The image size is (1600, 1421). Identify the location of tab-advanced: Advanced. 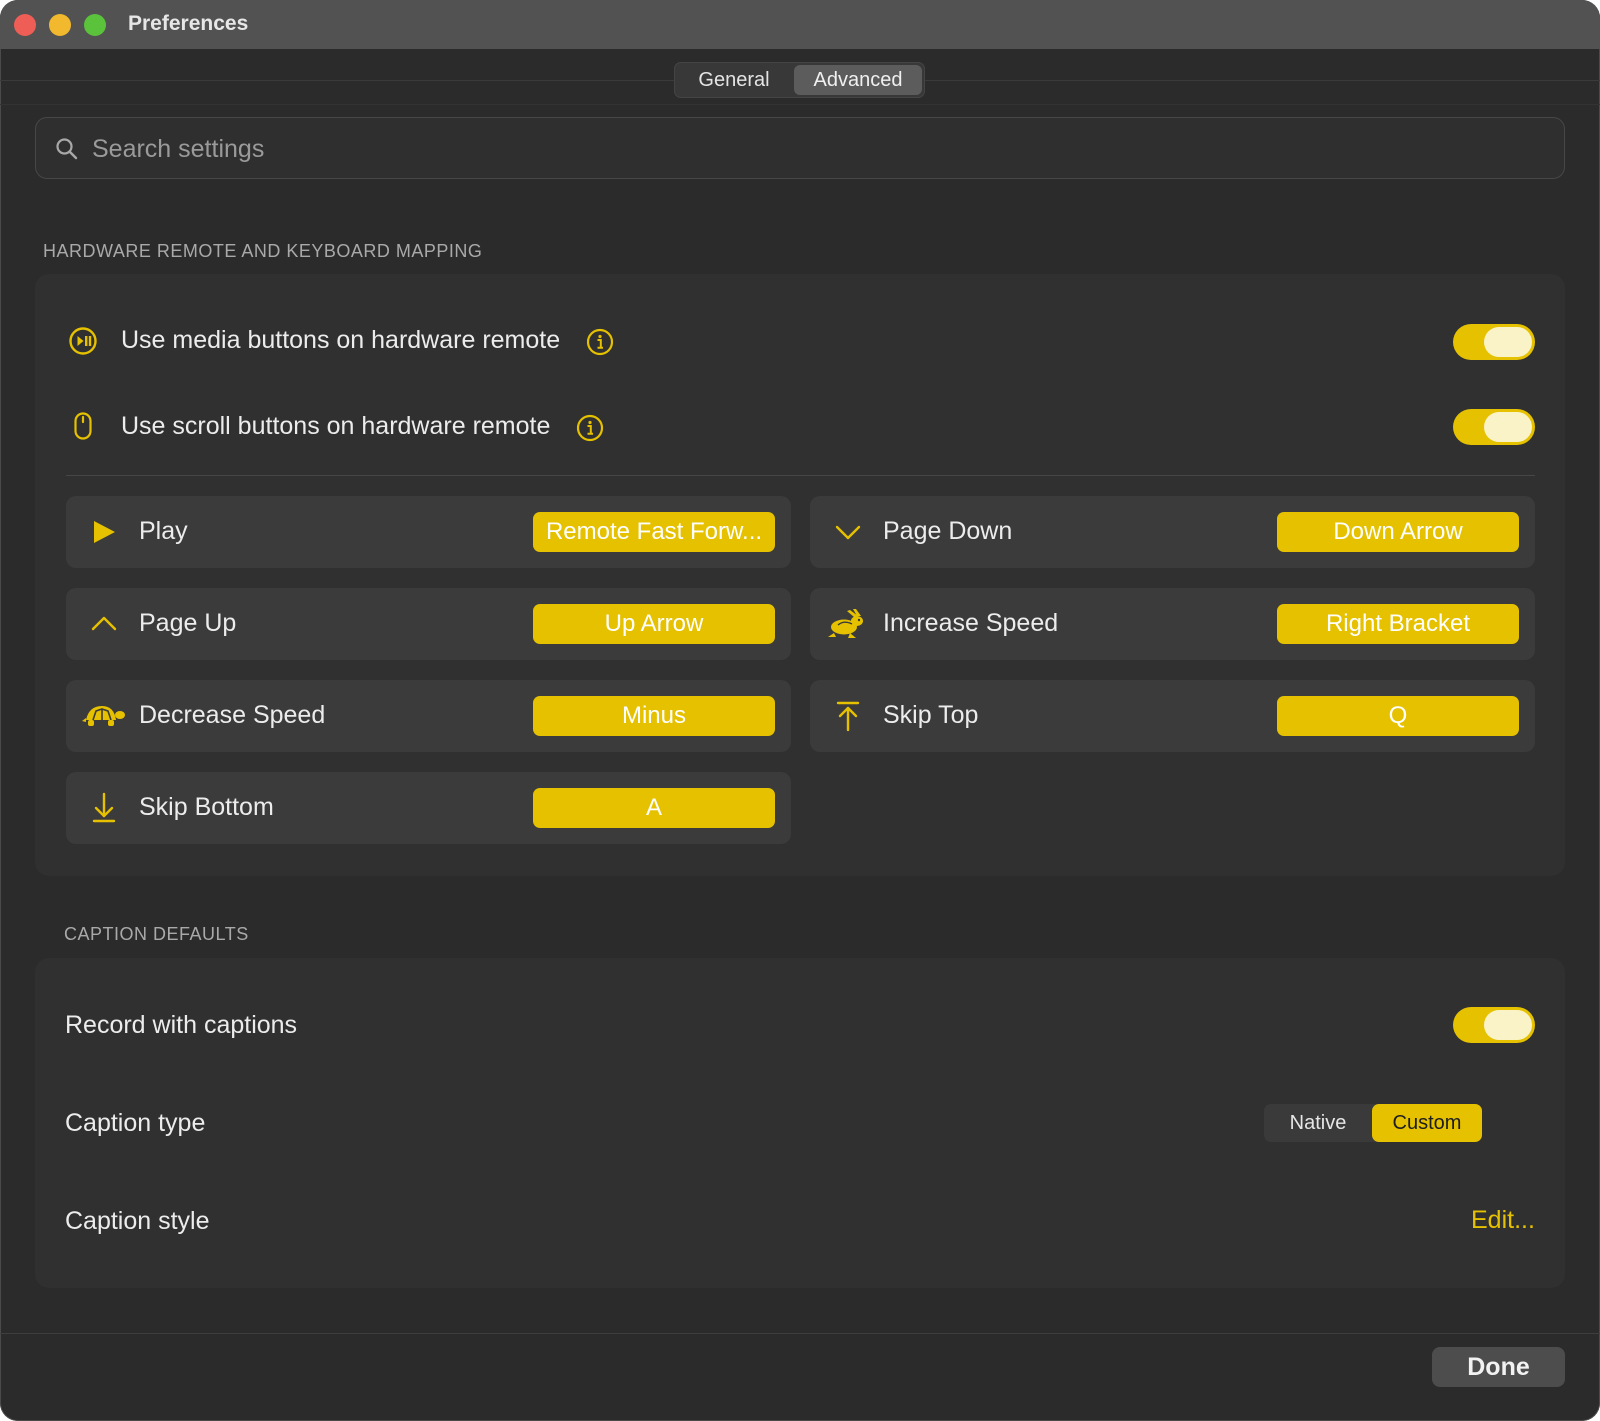
(858, 80).